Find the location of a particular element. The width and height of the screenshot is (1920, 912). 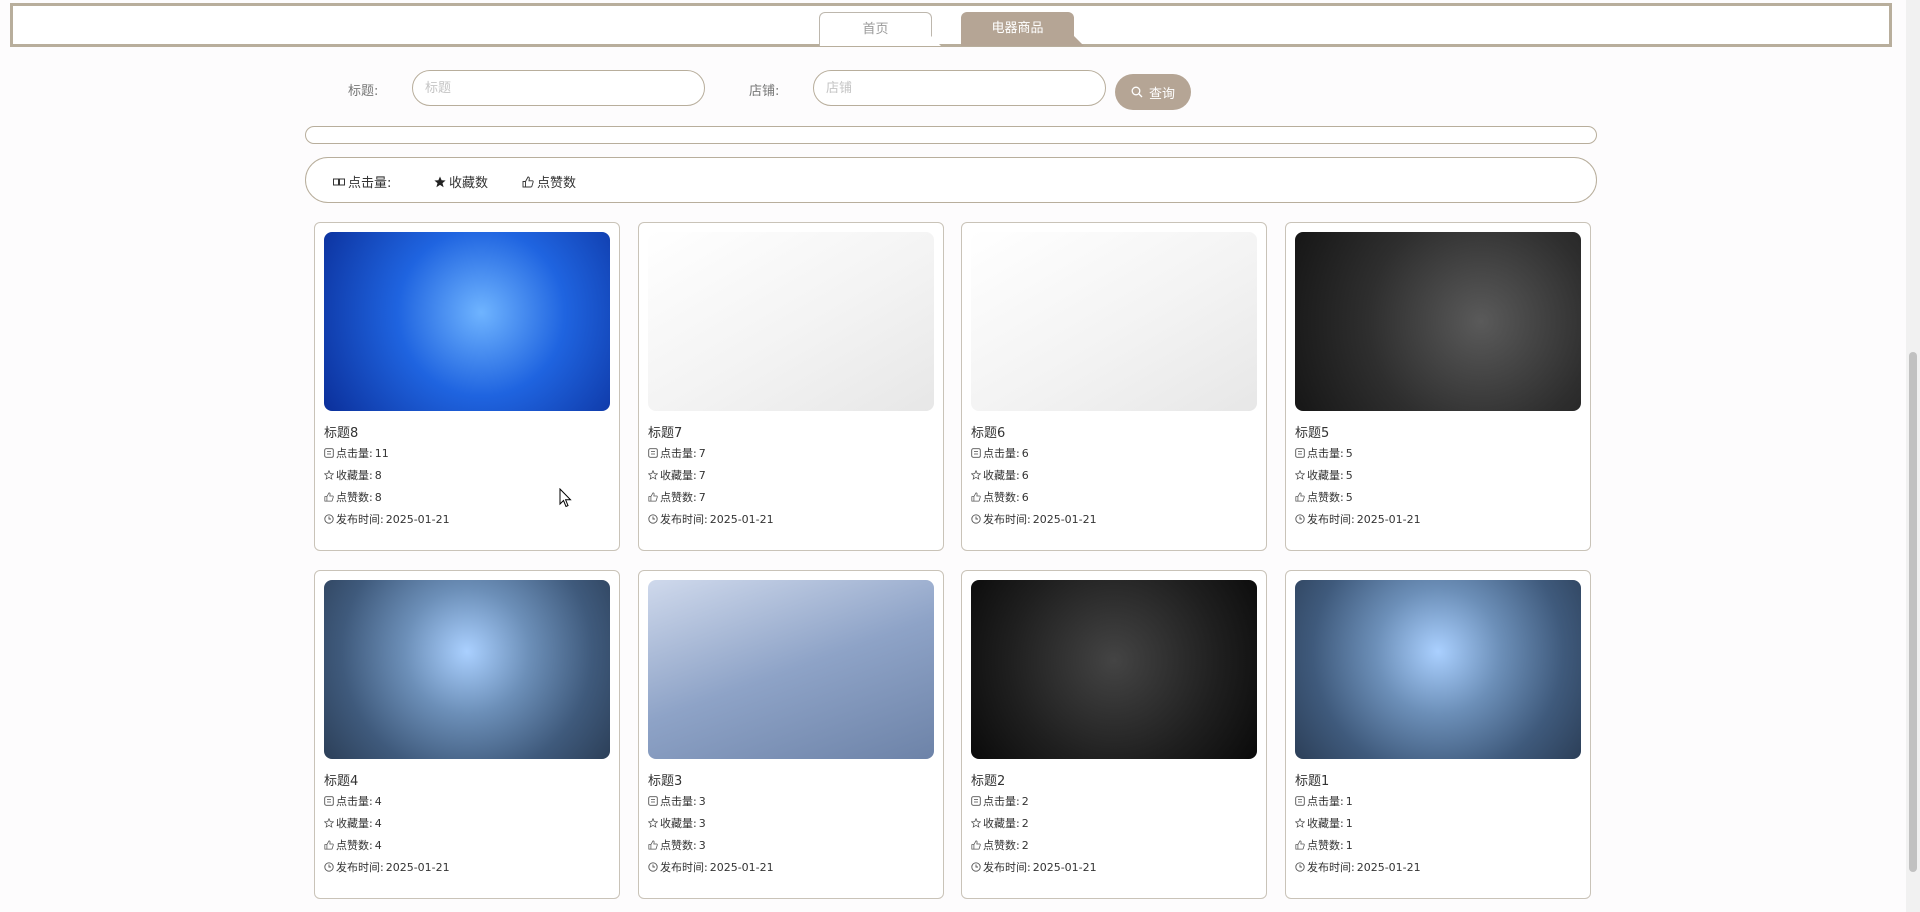

shop-search-input is located at coordinates (959, 88).